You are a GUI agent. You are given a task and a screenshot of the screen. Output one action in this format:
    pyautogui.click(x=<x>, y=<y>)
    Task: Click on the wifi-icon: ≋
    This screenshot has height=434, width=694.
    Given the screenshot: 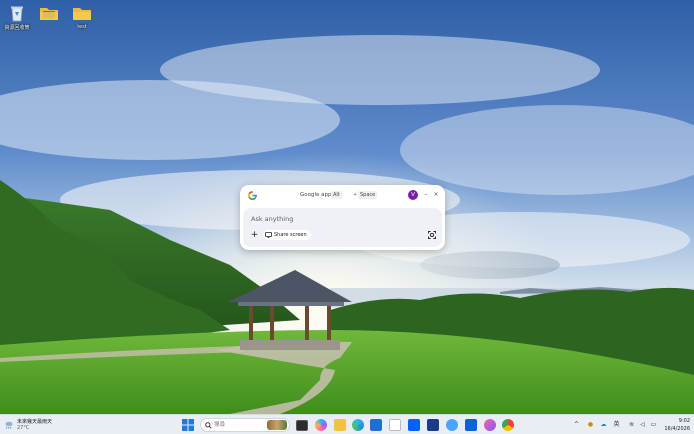 What is the action you would take?
    pyautogui.click(x=631, y=424)
    